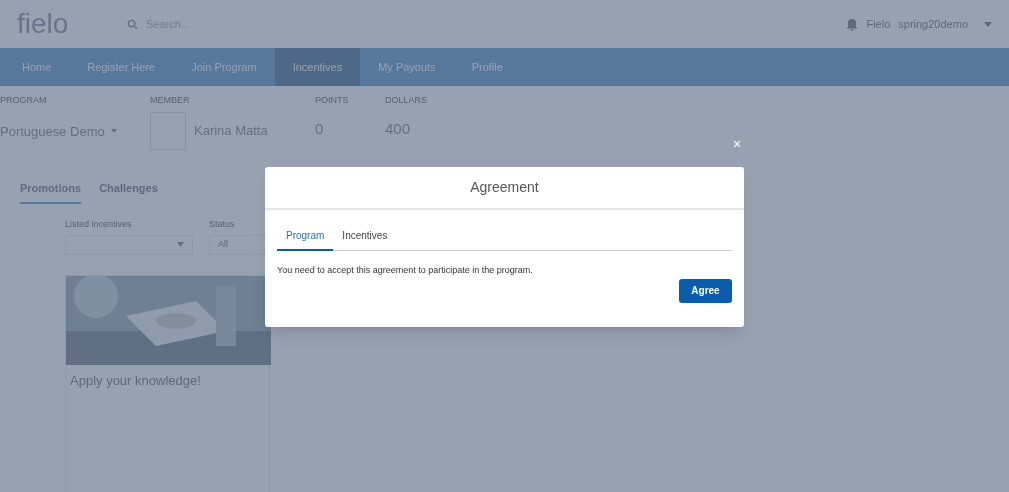  I want to click on dialog-title: Agreement, so click(504, 188).